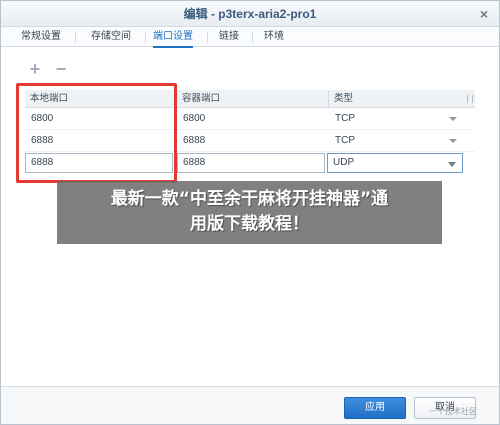 The image size is (500, 425). Describe the element at coordinates (61, 69) in the screenshot. I see `remove-icon: −` at that location.